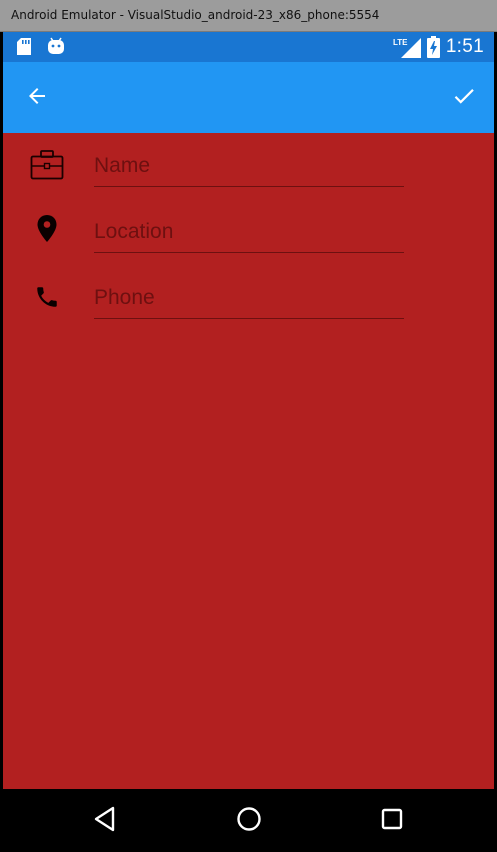 Image resolution: width=497 pixels, height=852 pixels. What do you see at coordinates (400, 42) in the screenshot?
I see `lte-label: LTE` at bounding box center [400, 42].